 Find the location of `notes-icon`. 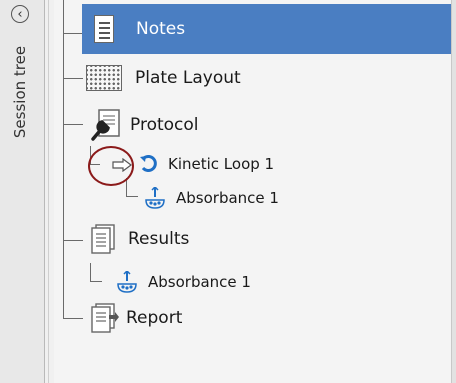

notes-icon is located at coordinates (104, 29).